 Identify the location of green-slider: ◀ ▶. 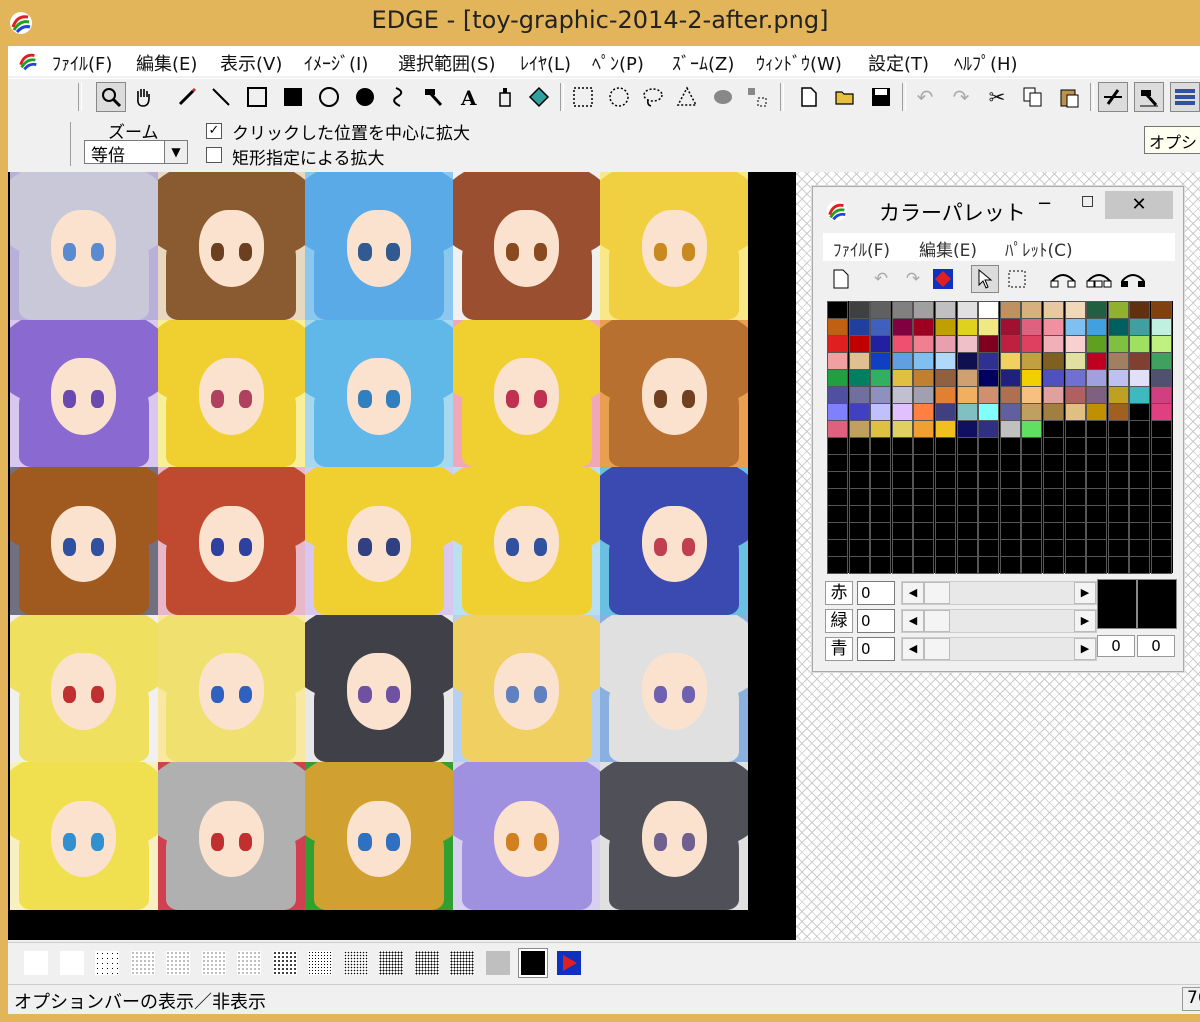
(999, 621).